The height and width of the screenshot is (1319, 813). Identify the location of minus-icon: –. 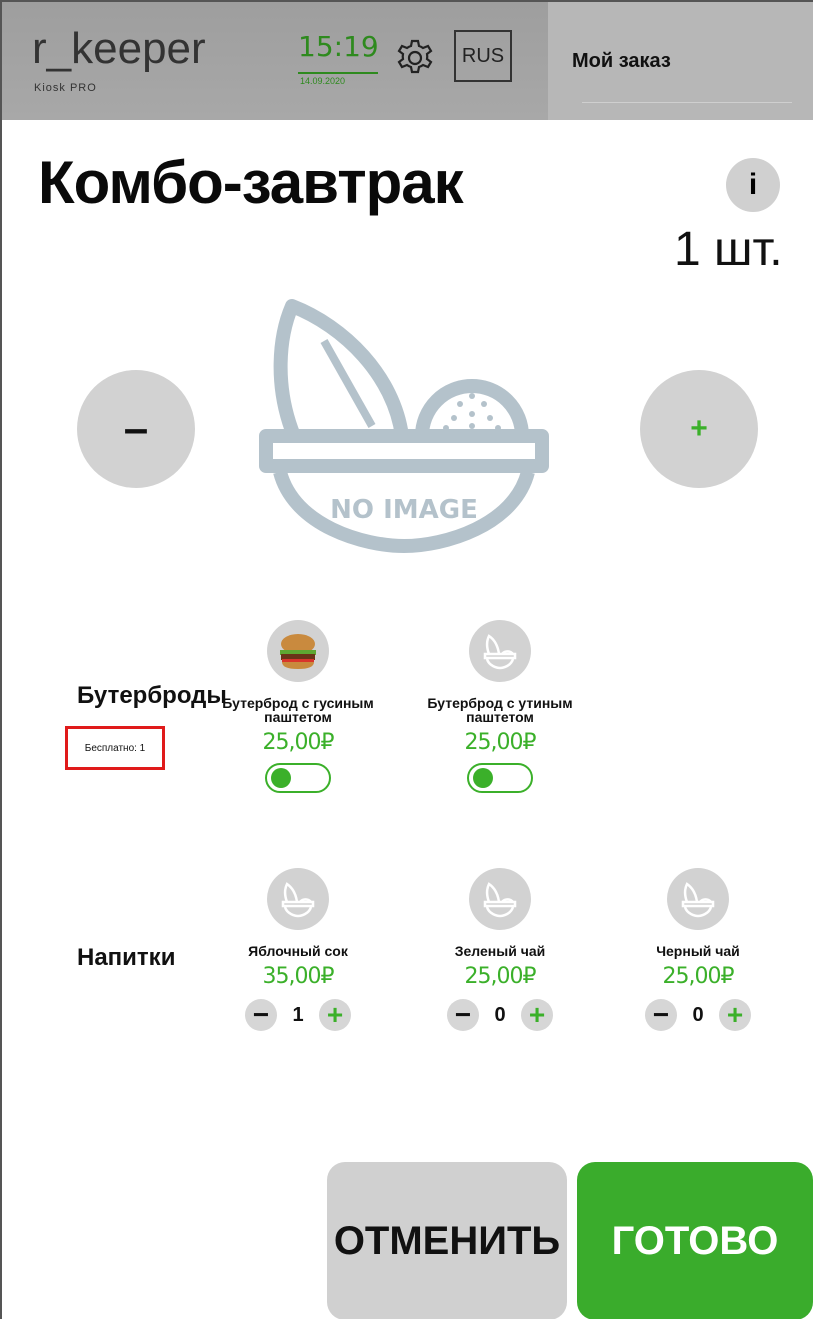
(136, 428).